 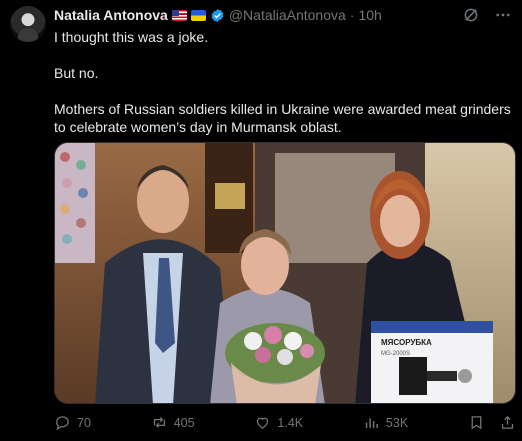 What do you see at coordinates (131, 37) in the screenshot?
I see `tweet-paragraph: I thought this was a joke.` at bounding box center [131, 37].